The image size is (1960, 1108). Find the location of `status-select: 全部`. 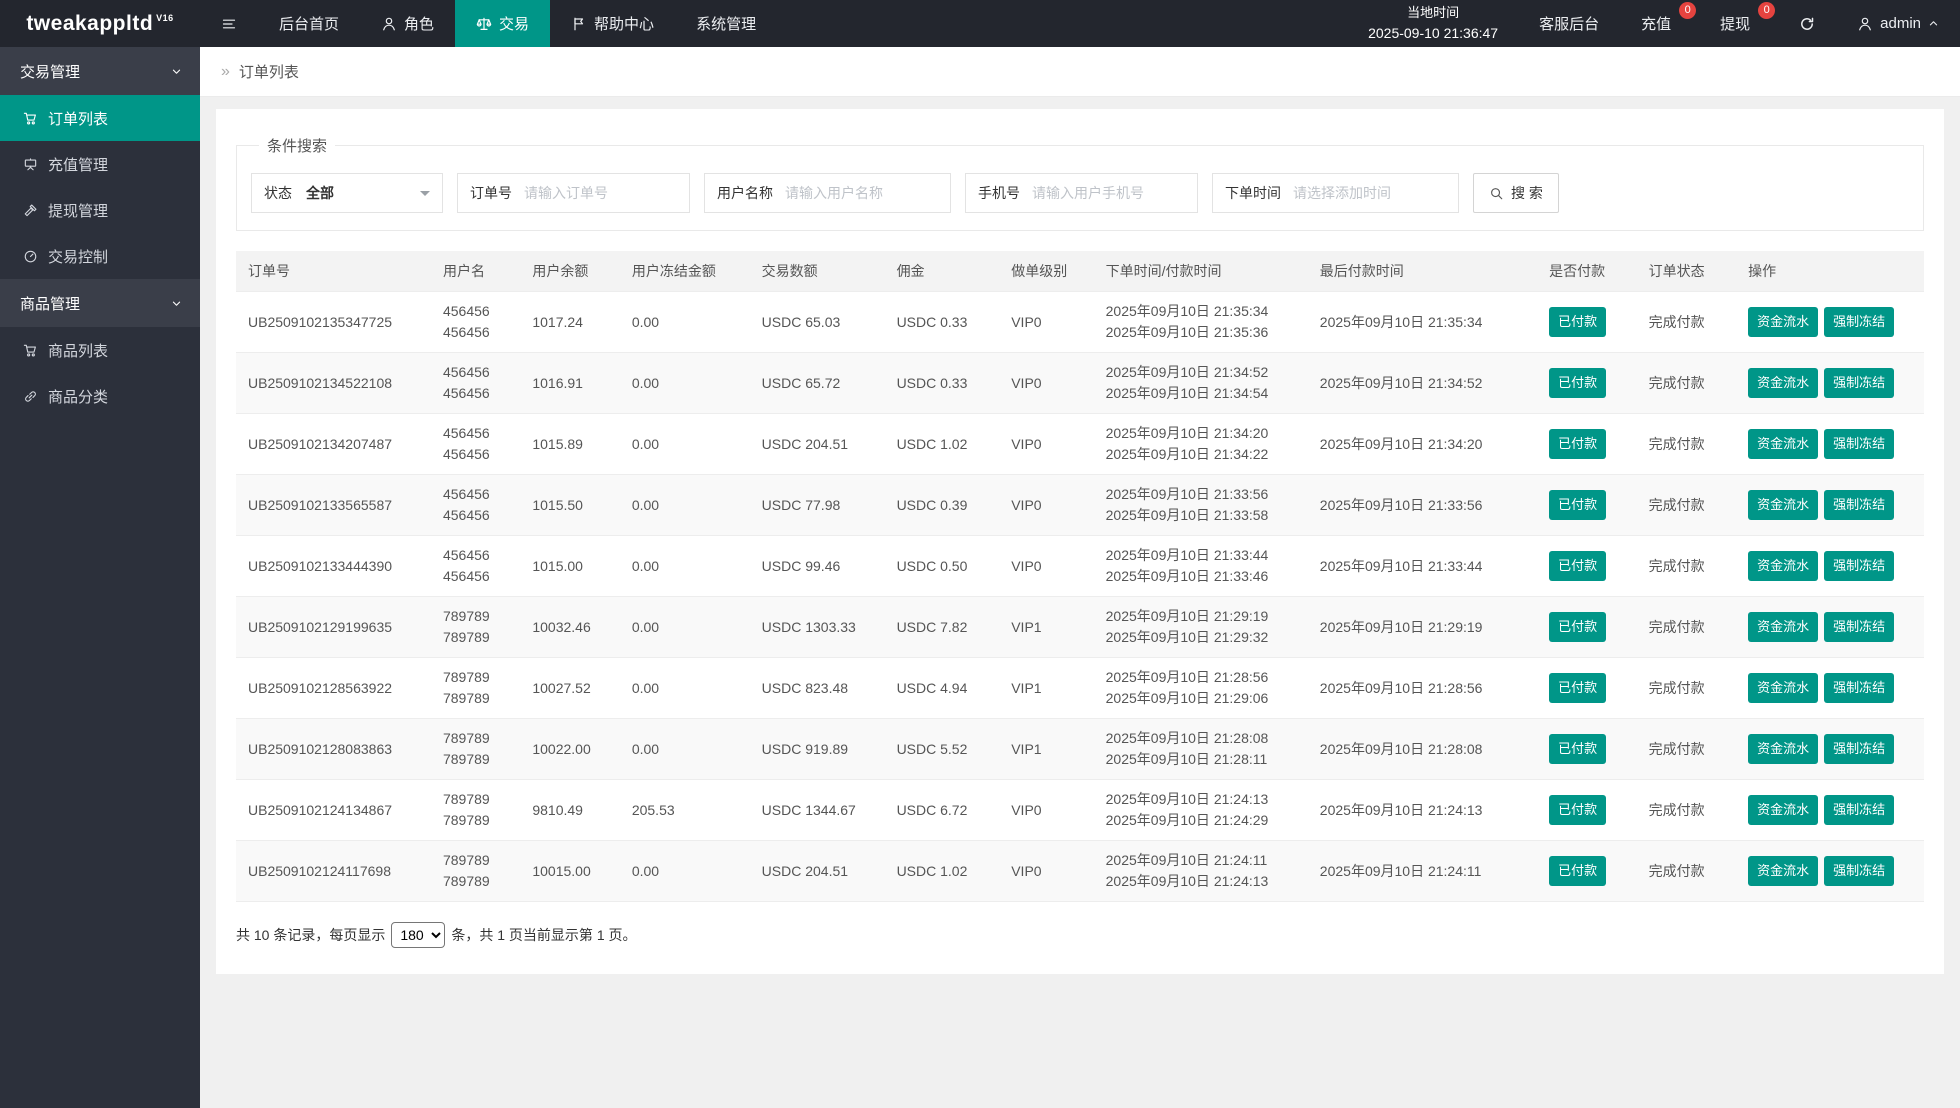

status-select: 全部 is located at coordinates (373, 193).